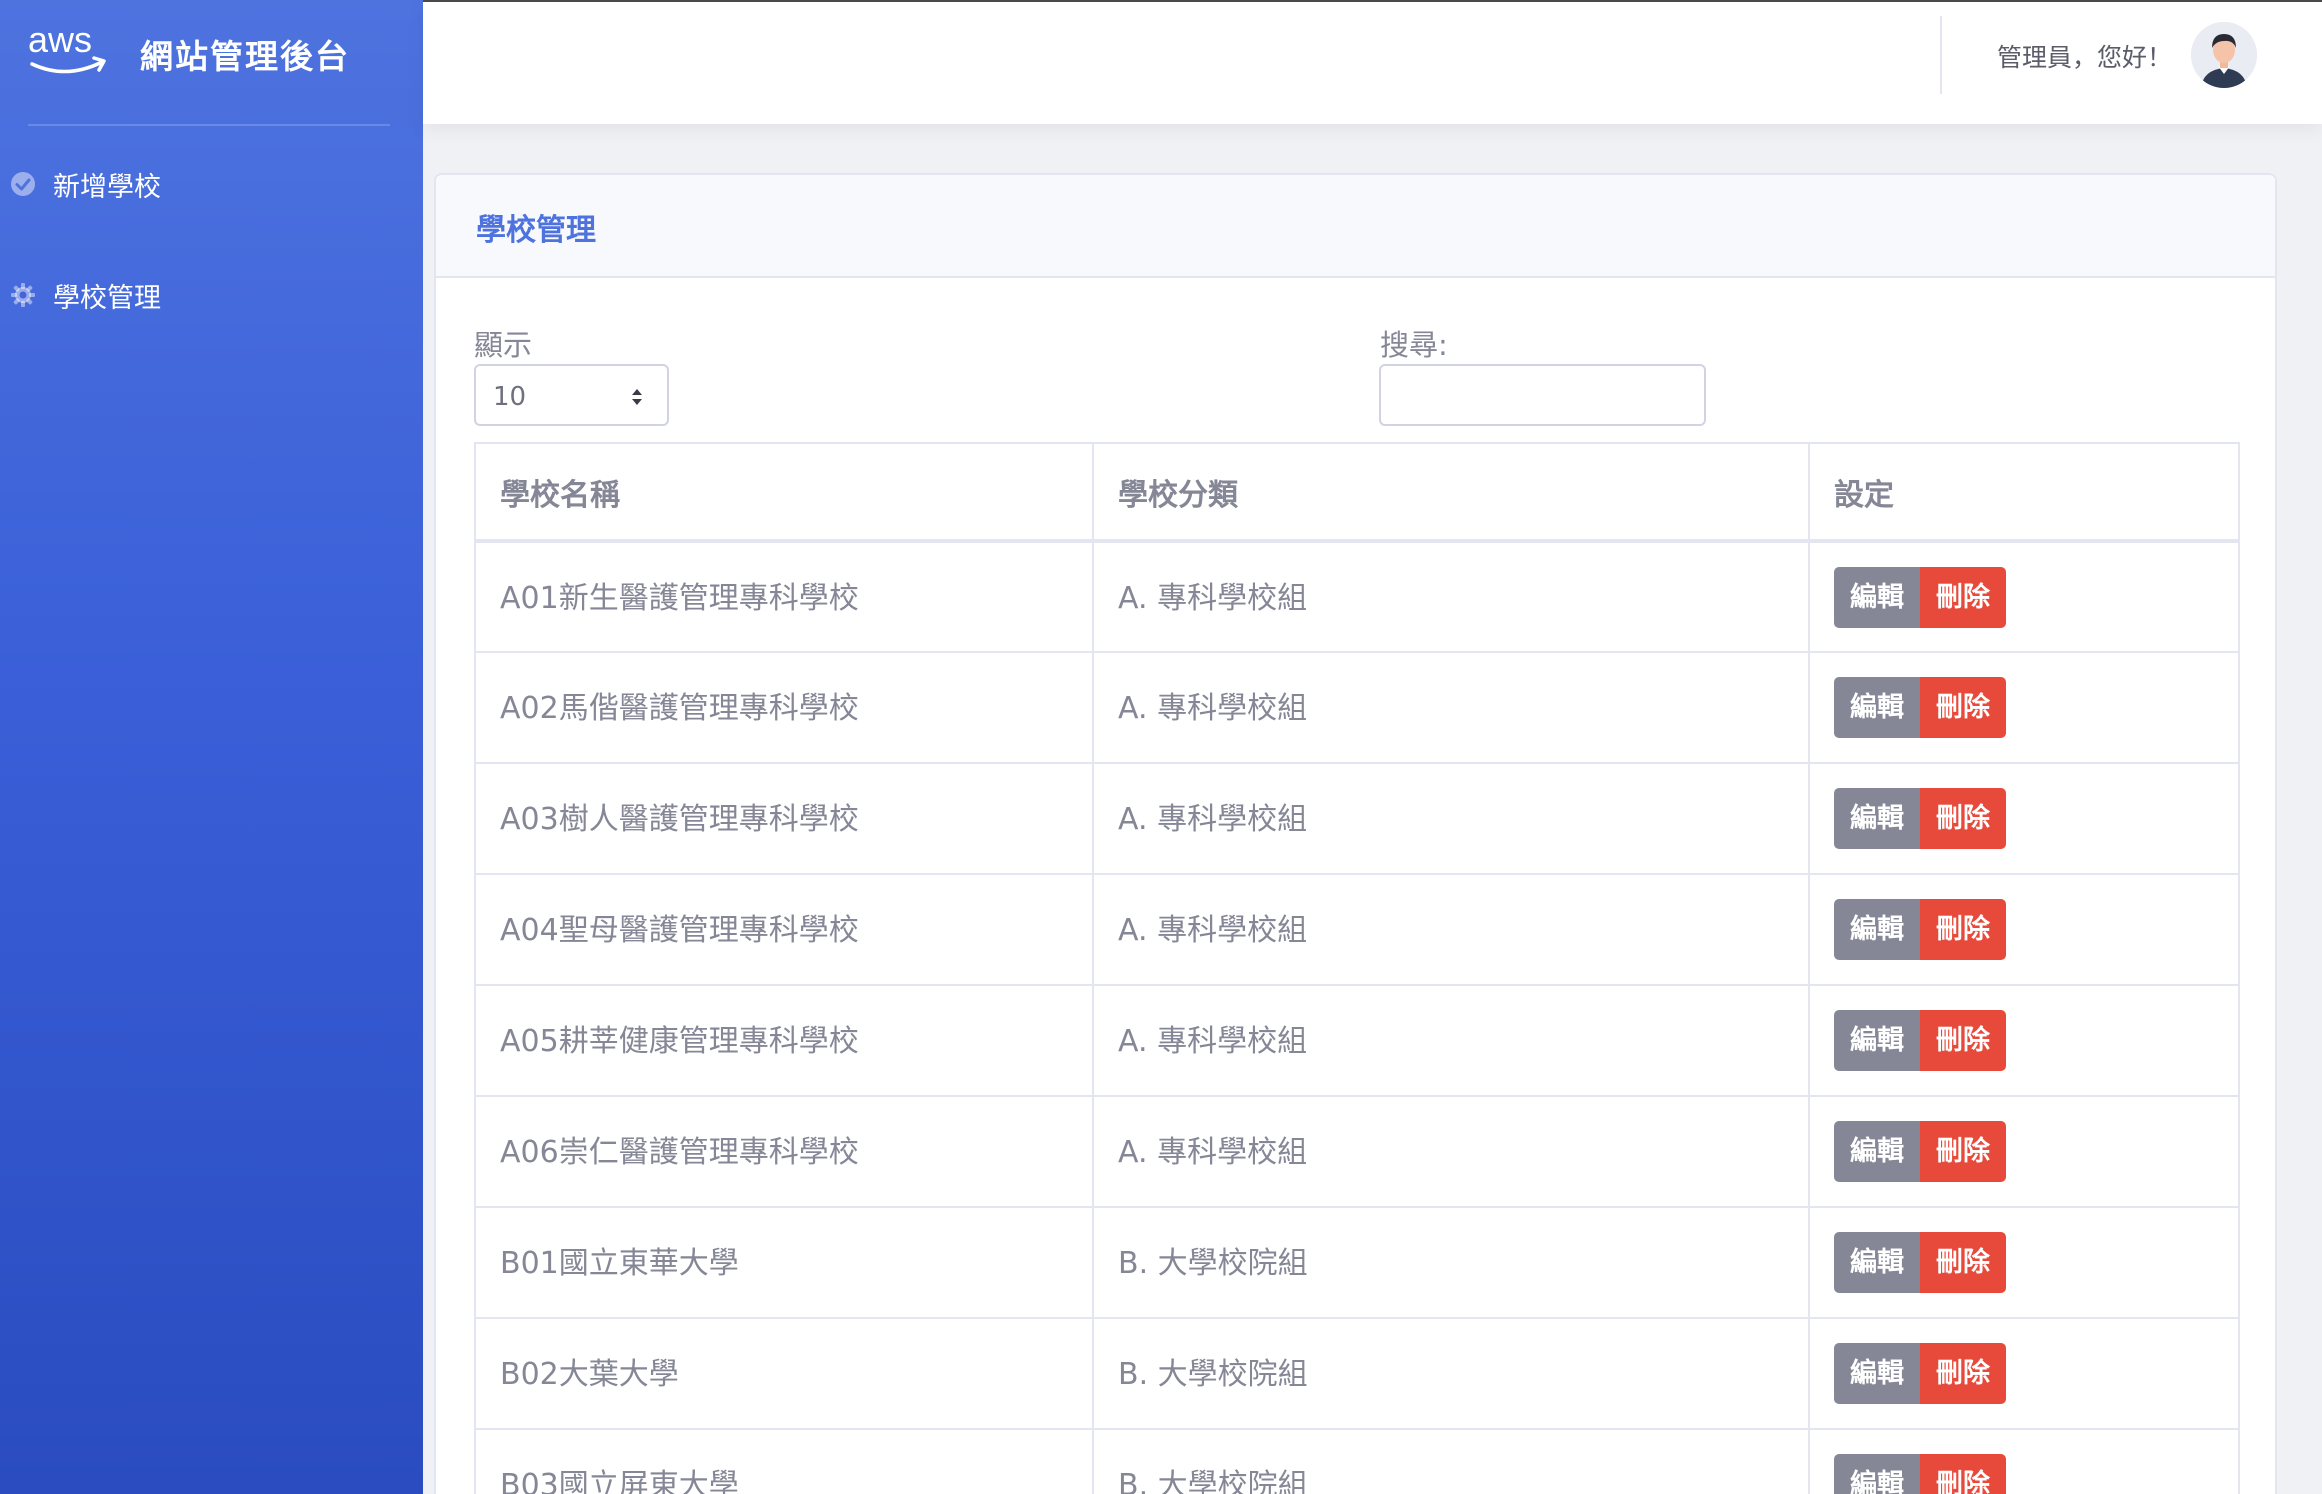  Describe the element at coordinates (245, 56) in the screenshot. I see `brand-title: 網站管理後台` at that location.